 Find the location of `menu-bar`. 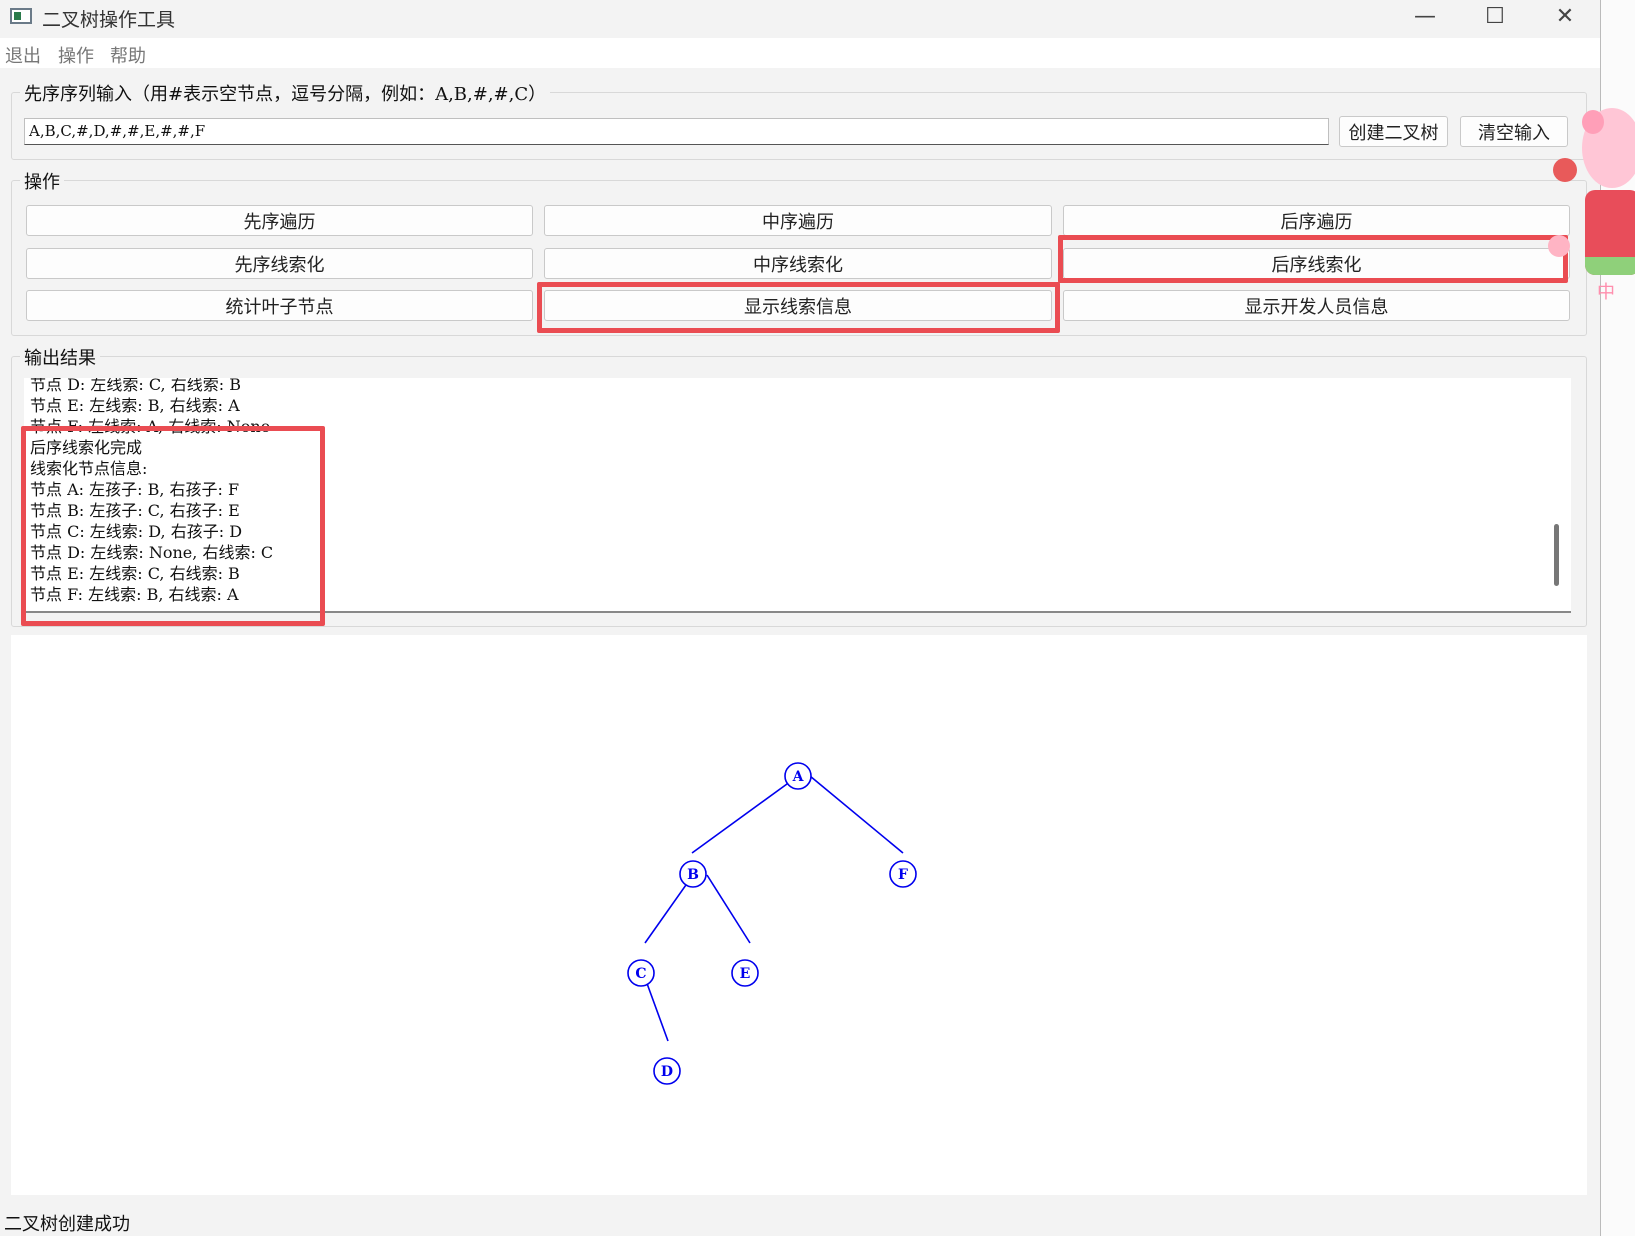

menu-bar is located at coordinates (800, 53).